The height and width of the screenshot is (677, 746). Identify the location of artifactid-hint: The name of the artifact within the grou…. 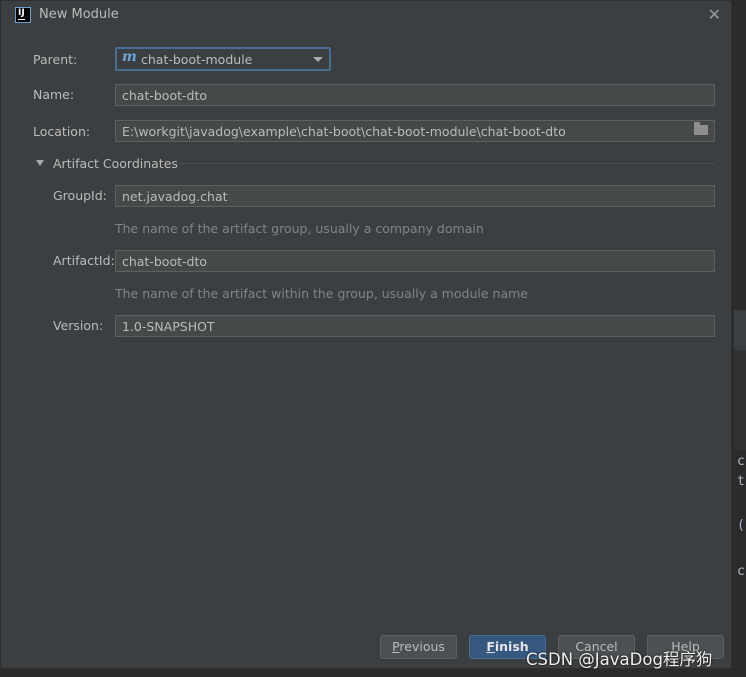
(321, 293).